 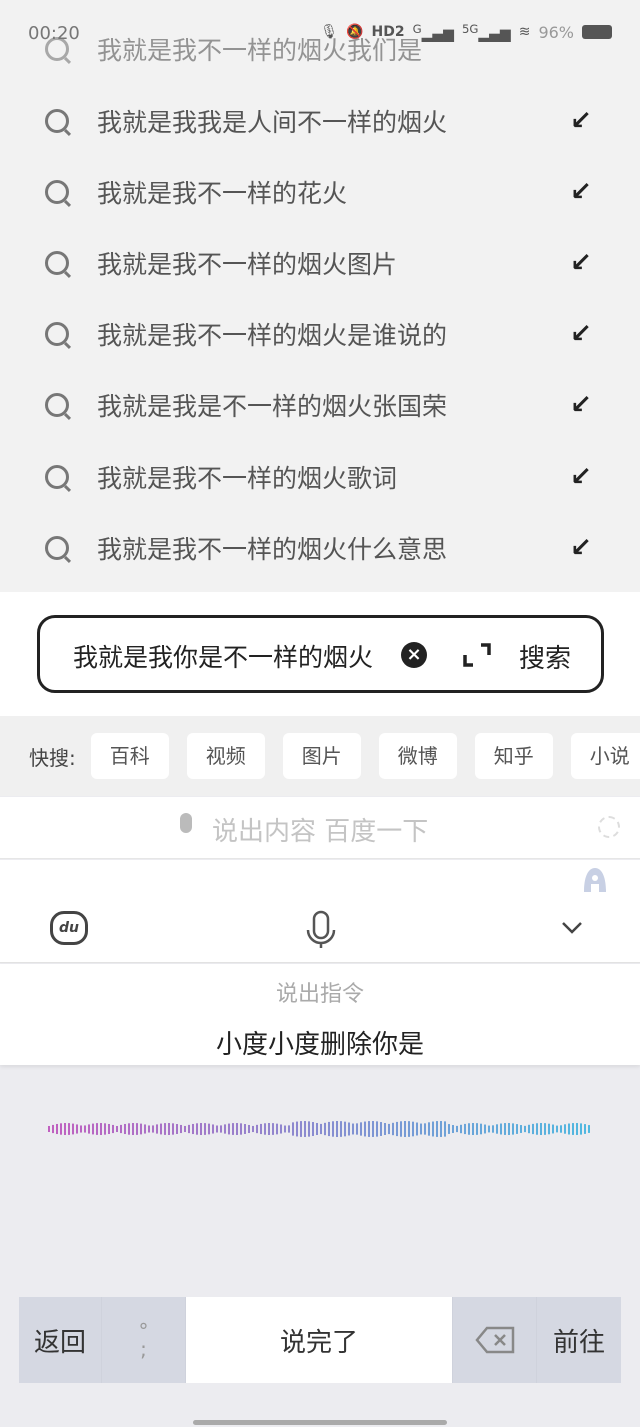 I want to click on go-key: 前往, so click(x=579, y=1340).